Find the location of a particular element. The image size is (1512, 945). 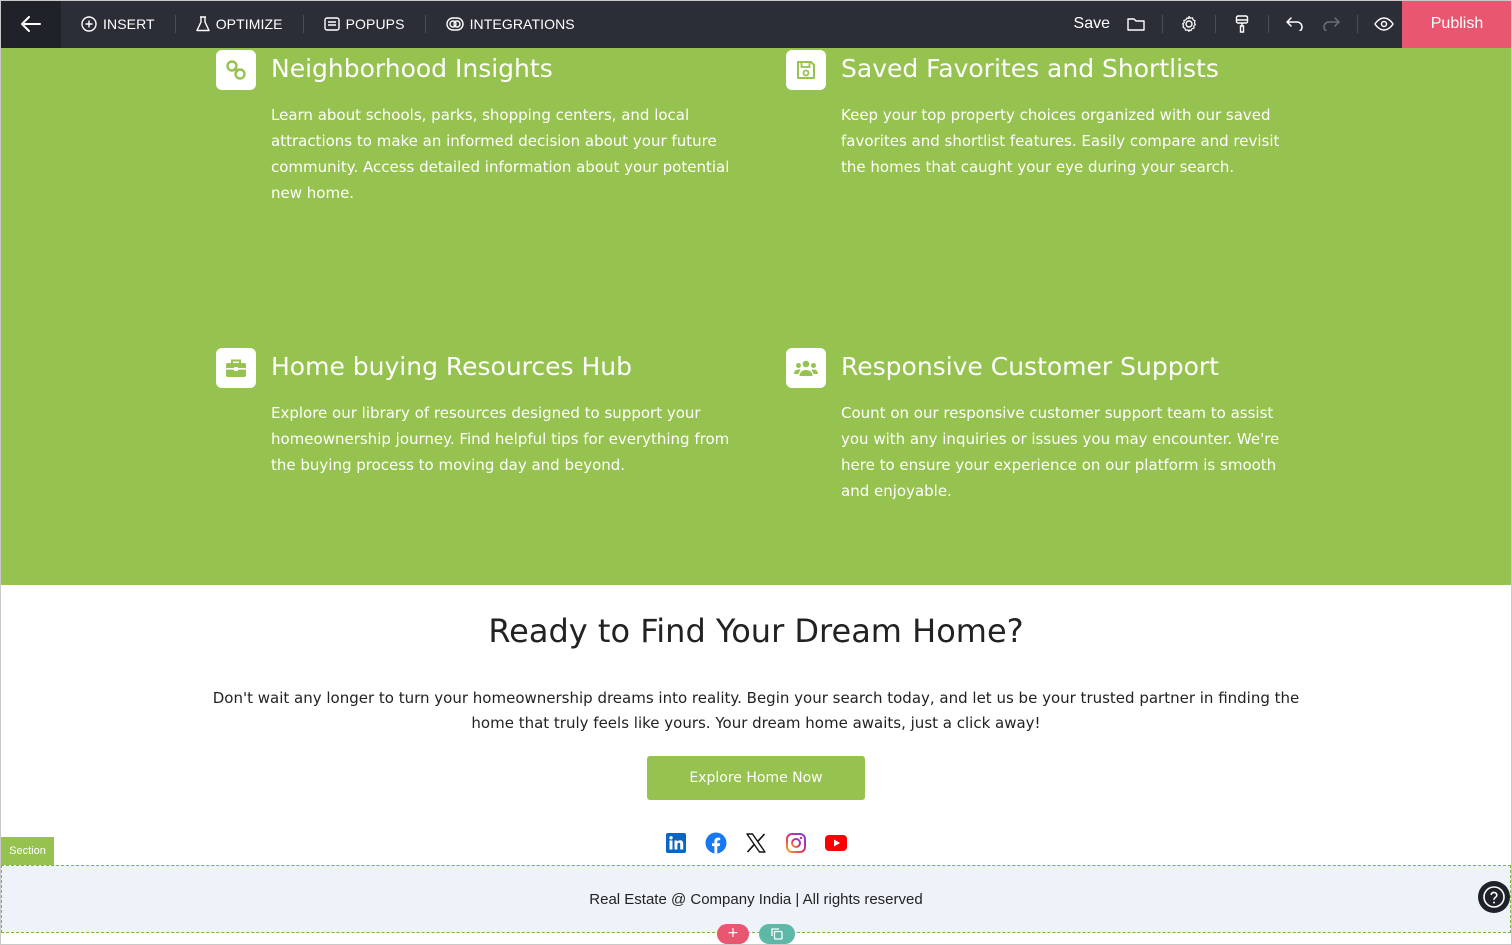

plus-icon: + is located at coordinates (733, 933).